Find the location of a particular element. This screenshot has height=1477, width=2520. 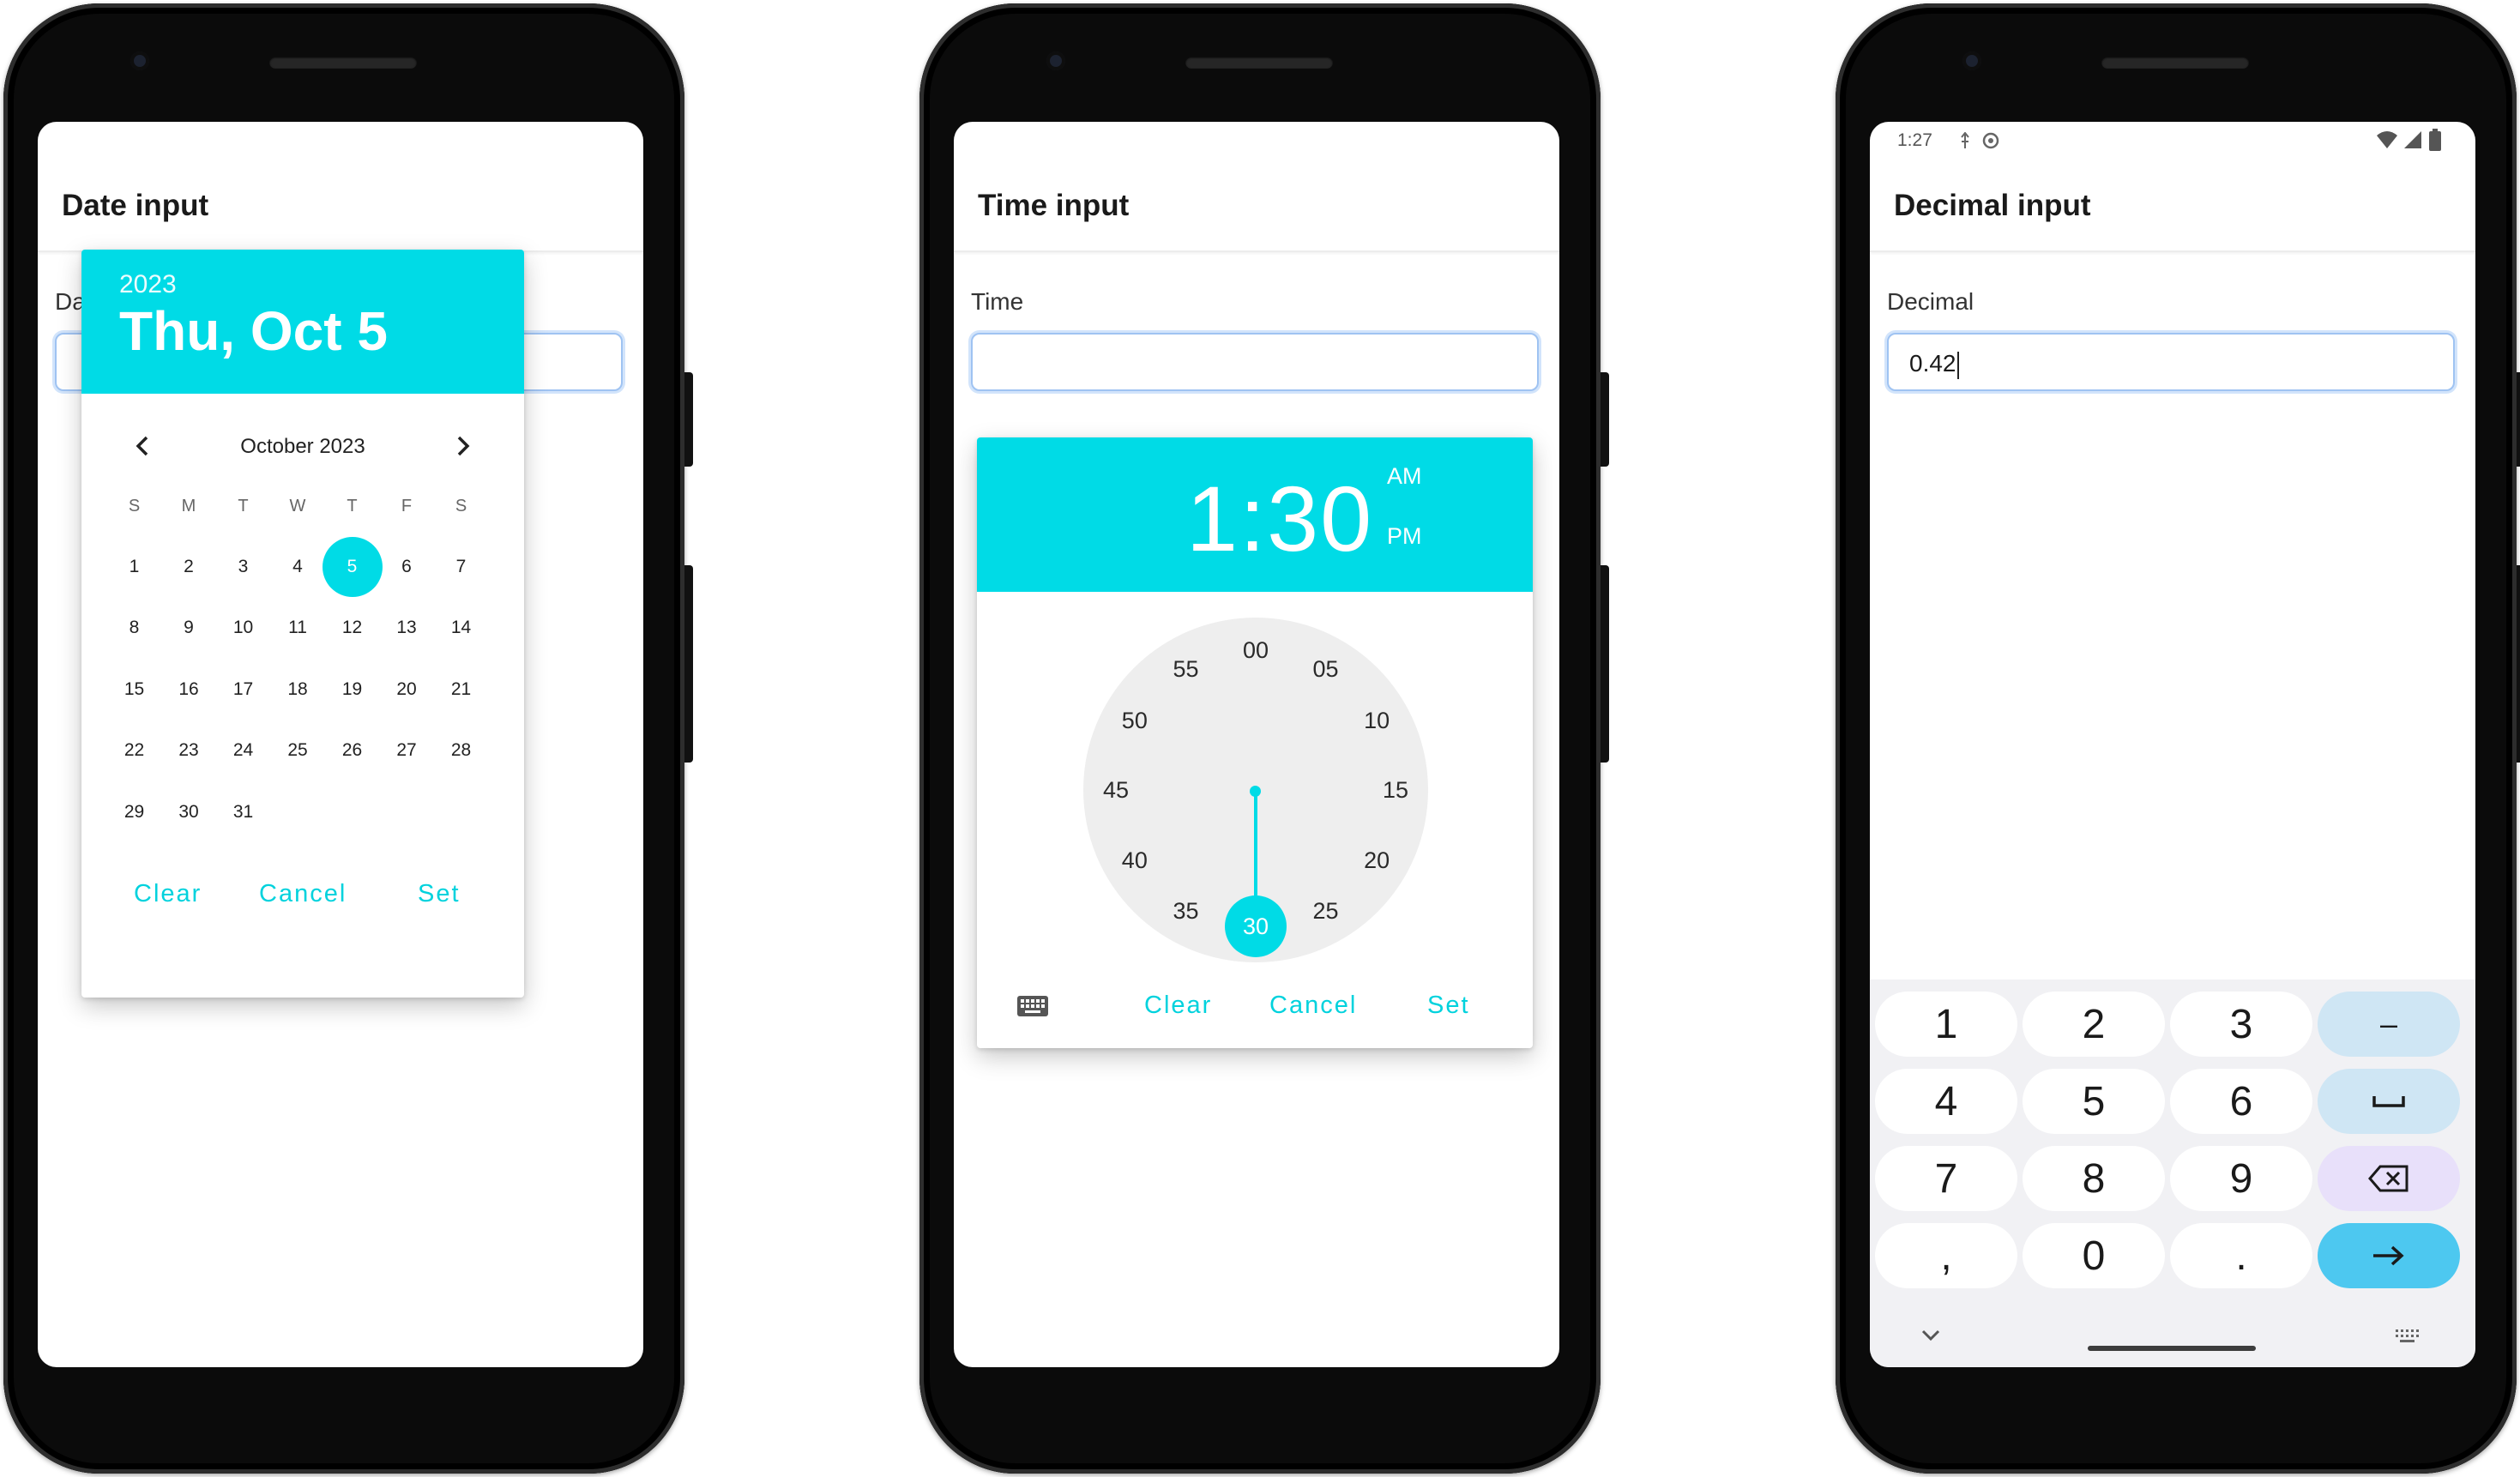

key-8: 8 is located at coordinates (2094, 1178).